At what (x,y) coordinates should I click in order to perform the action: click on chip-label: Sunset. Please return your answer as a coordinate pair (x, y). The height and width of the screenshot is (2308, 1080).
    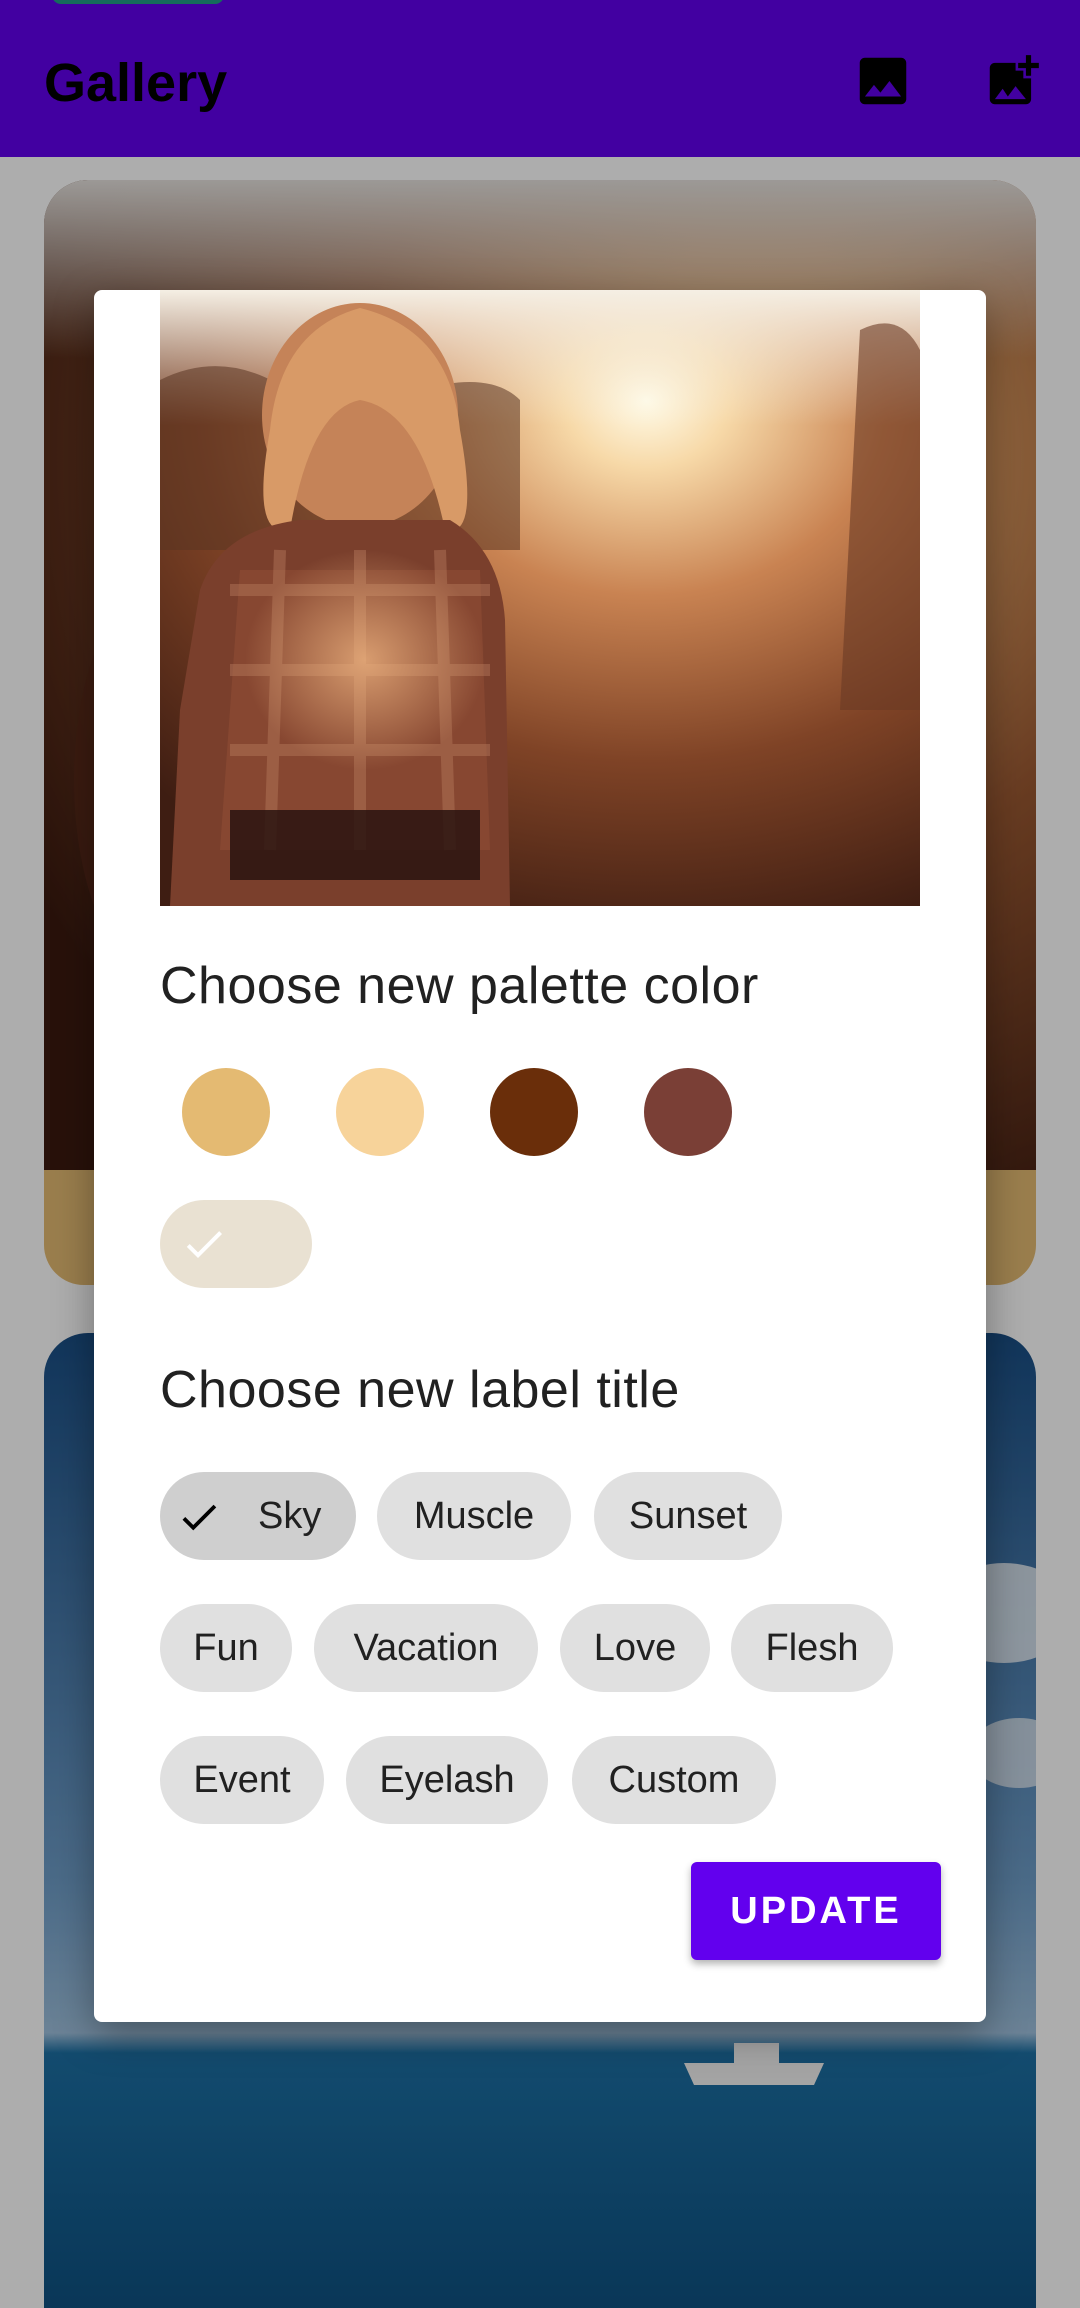
    Looking at the image, I should click on (688, 1516).